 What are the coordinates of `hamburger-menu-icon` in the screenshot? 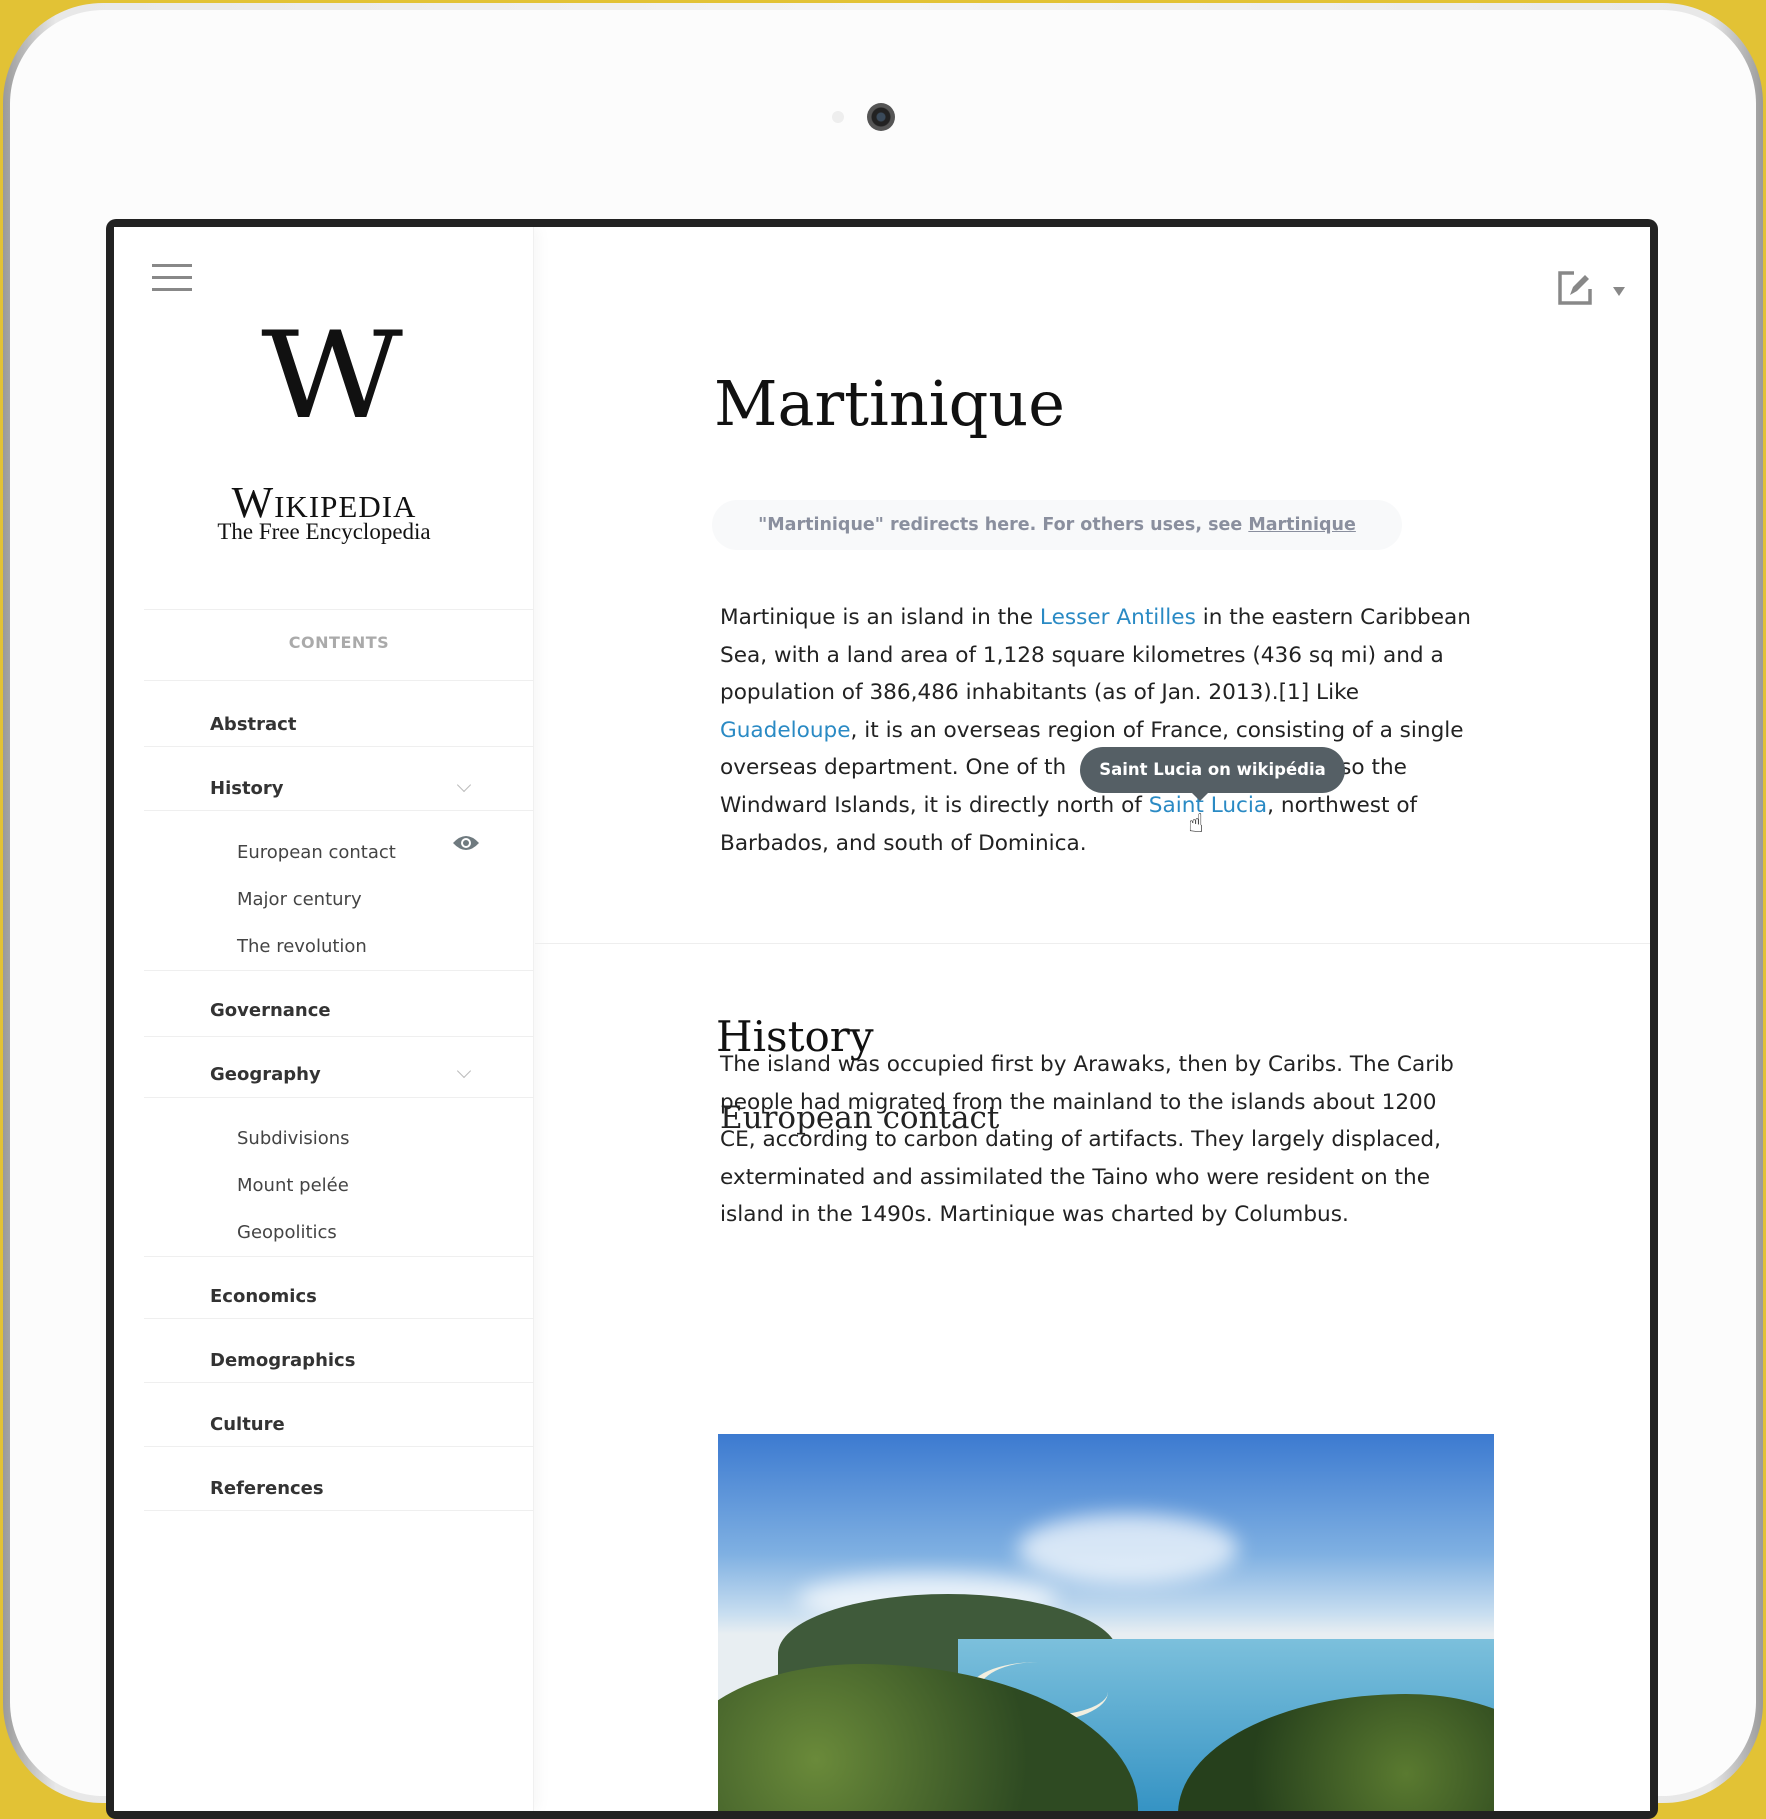 It's located at (172, 278).